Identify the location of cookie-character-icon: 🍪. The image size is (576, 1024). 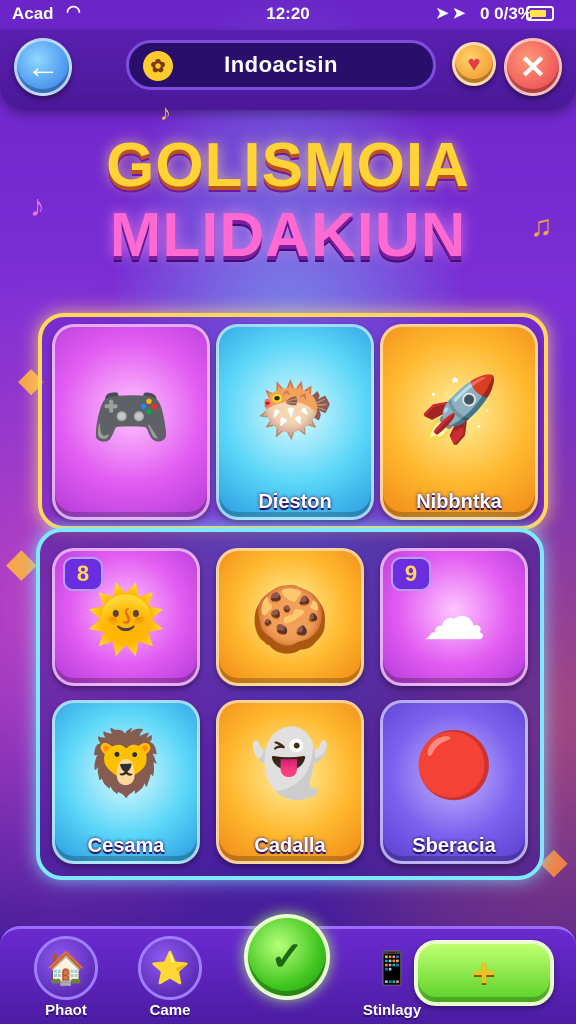
(290, 619).